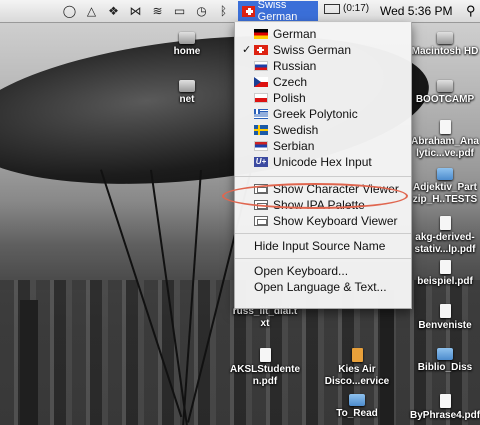 Image resolution: width=480 pixels, height=425 pixels. What do you see at coordinates (445, 236) in the screenshot?
I see `desktop-icon: akg-derived- stativ...lp.pdf` at bounding box center [445, 236].